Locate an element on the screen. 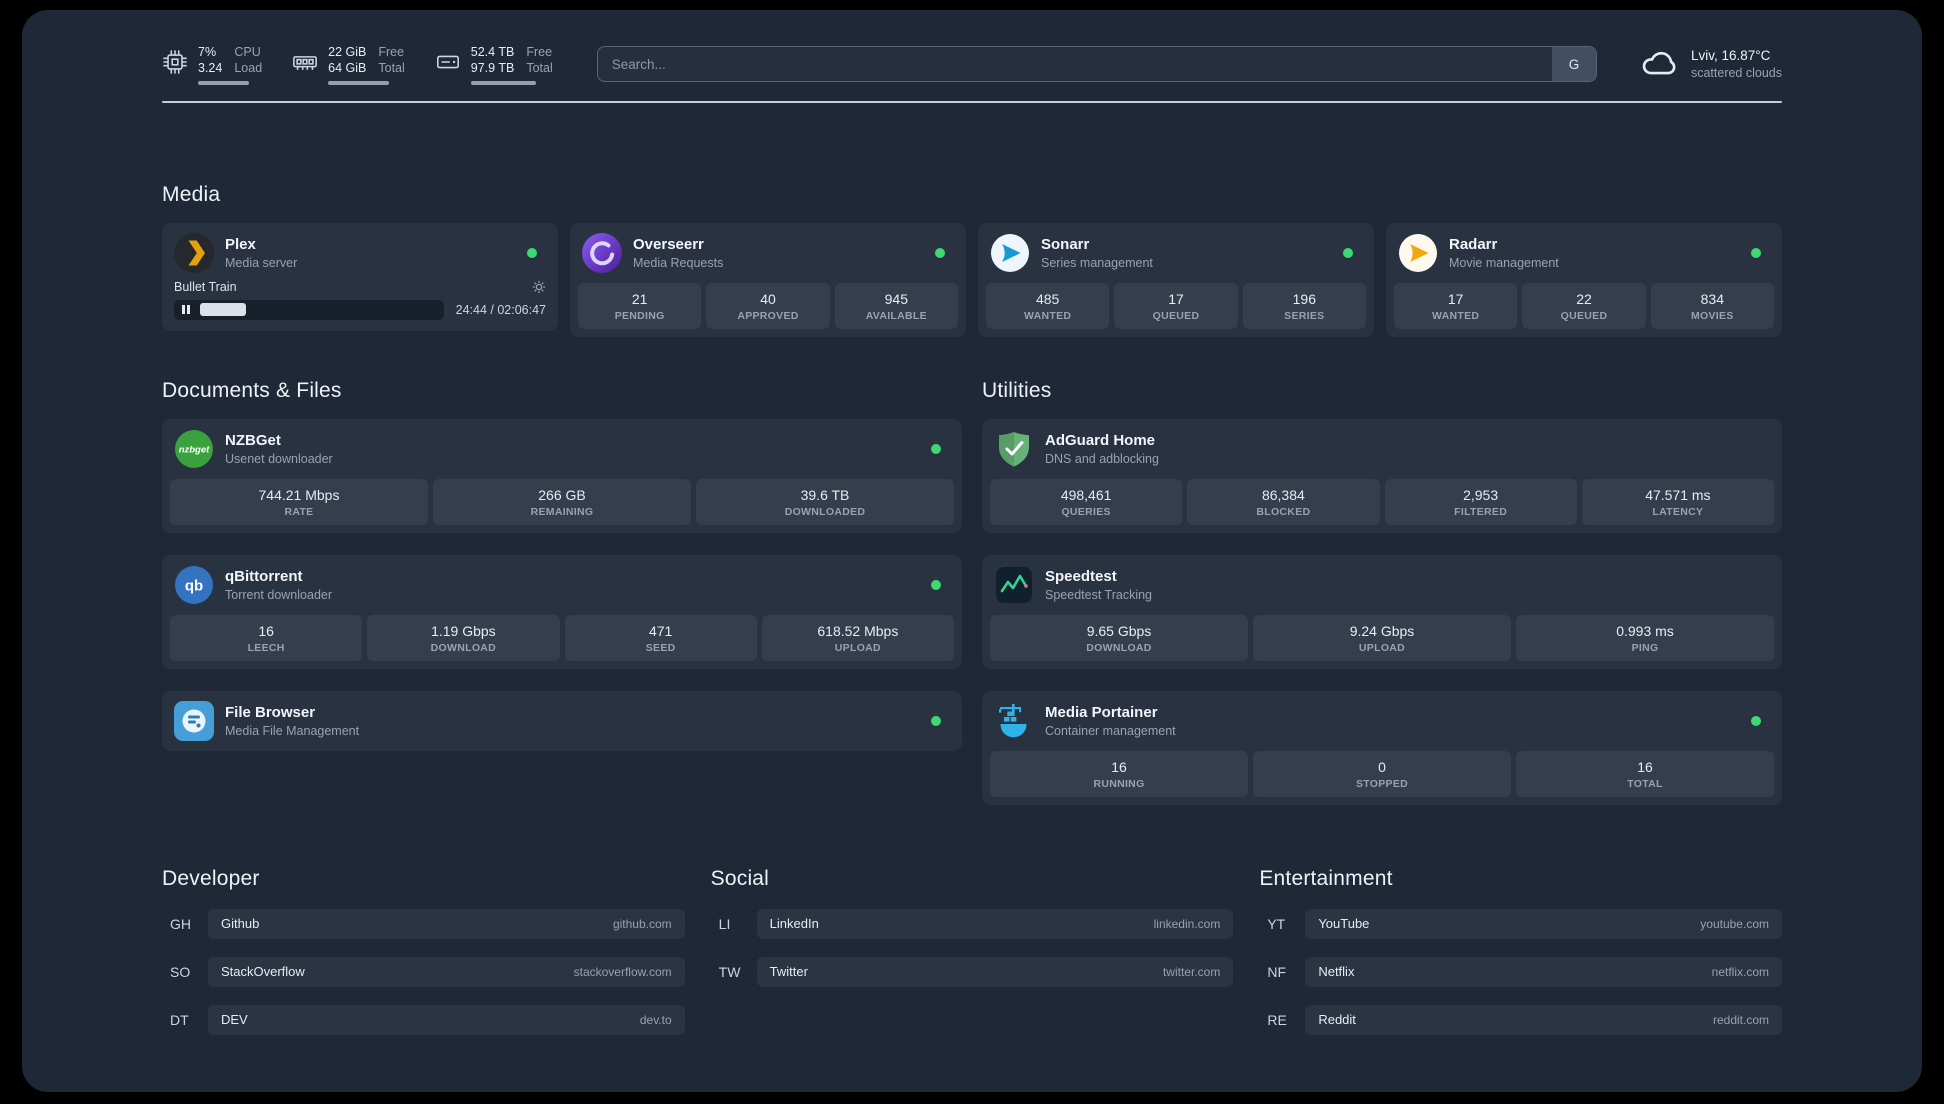 The height and width of the screenshot is (1104, 1944). filebrowser-icon is located at coordinates (194, 720).